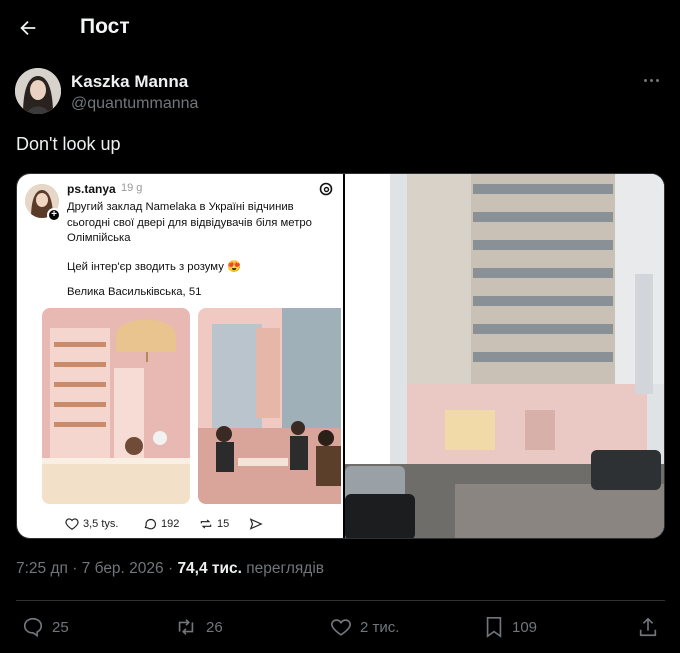 This screenshot has width=680, height=653. Describe the element at coordinates (101, 524) in the screenshot. I see `threads-like-count: 3,5 tys.` at that location.